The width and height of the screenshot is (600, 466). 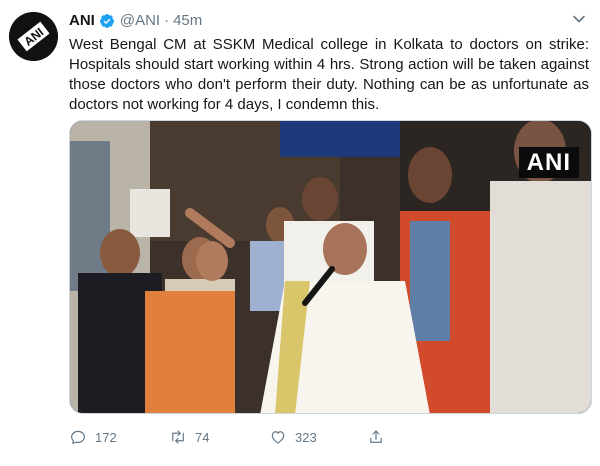 I want to click on reply-button: 172, so click(x=93, y=437).